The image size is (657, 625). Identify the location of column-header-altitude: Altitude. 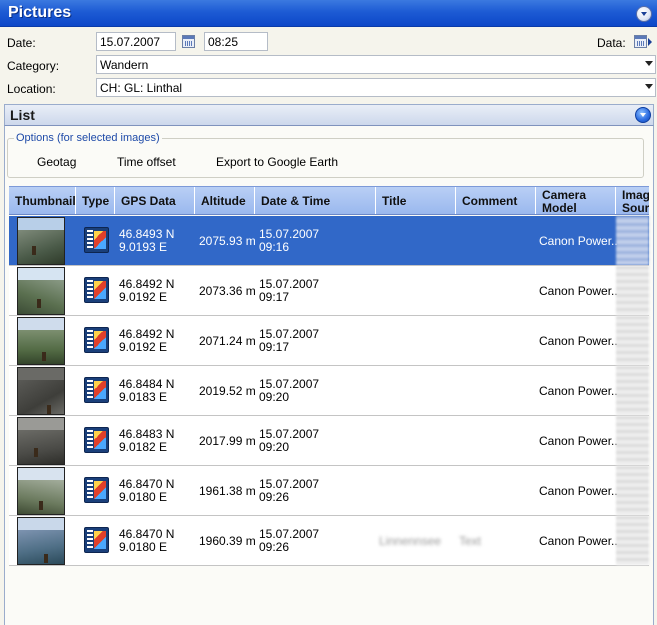
(225, 200).